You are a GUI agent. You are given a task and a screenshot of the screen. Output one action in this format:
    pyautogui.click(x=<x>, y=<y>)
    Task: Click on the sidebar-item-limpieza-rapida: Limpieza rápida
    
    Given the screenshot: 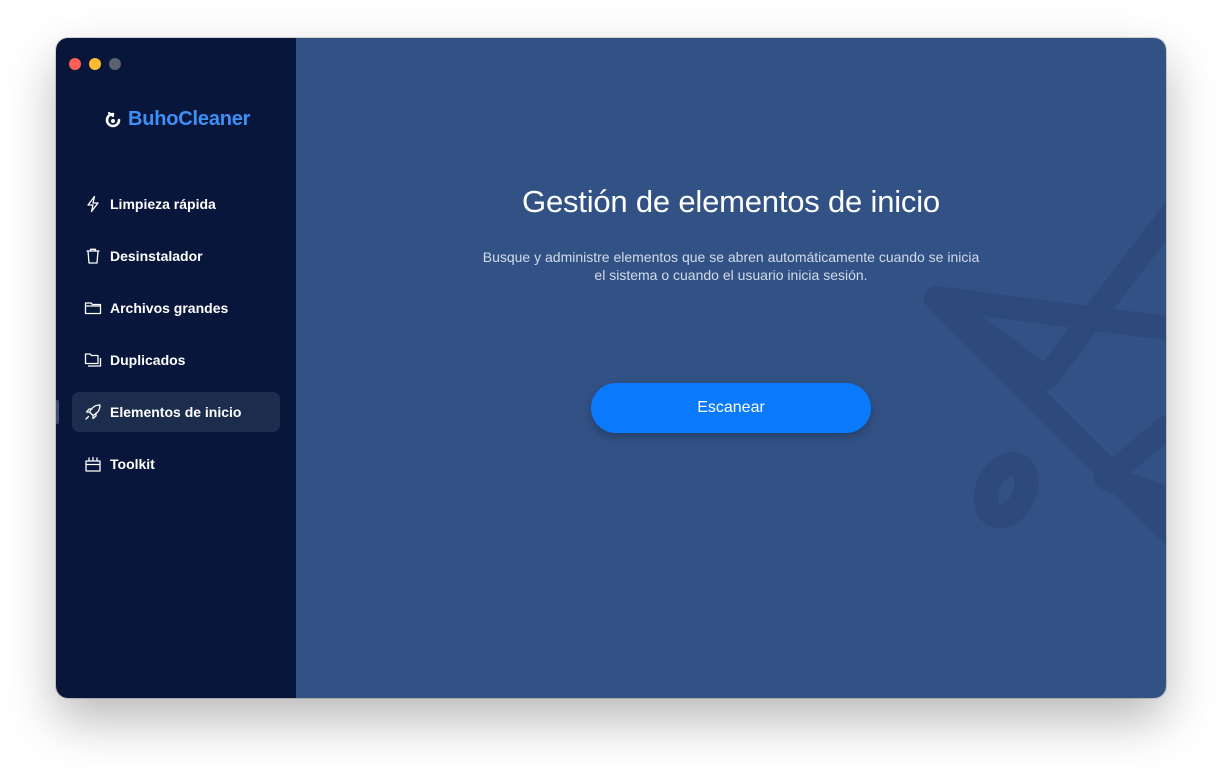 What is the action you would take?
    pyautogui.click(x=176, y=204)
    